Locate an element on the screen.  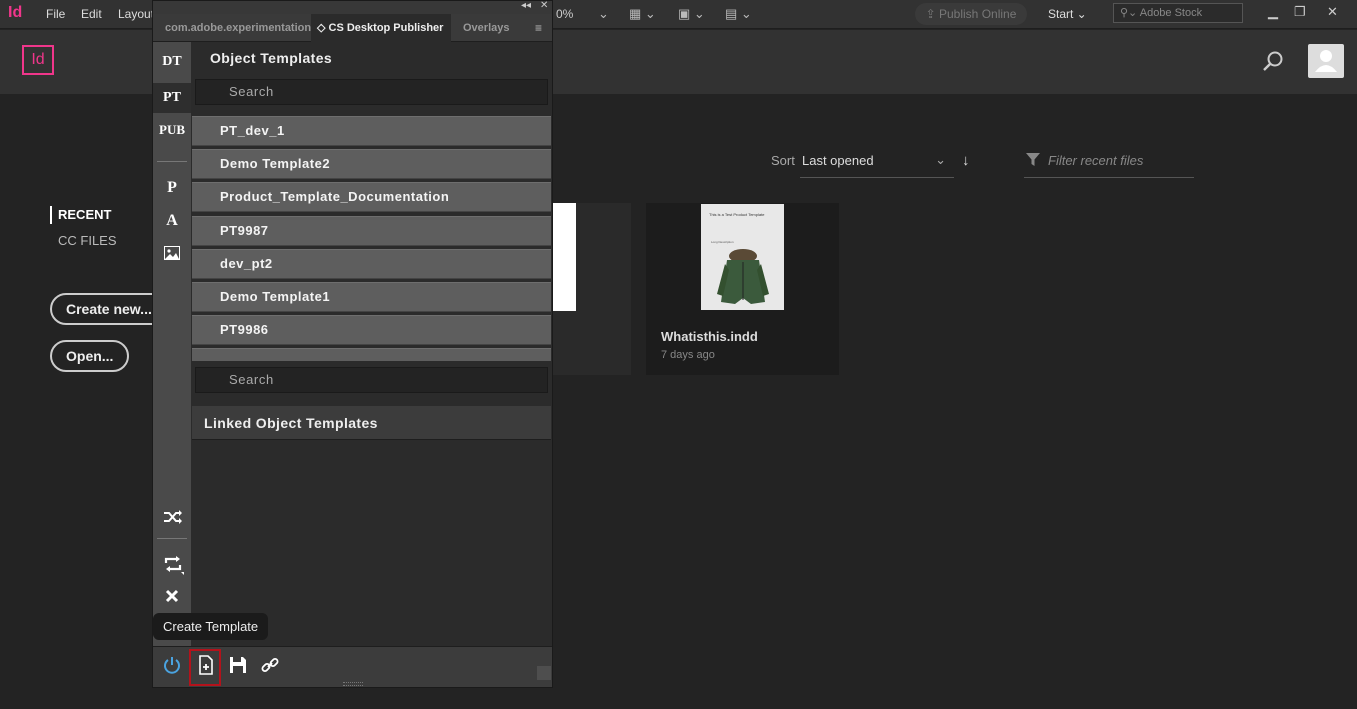
collapse-panel-icon: ◂◂ is located at coordinates (526, 5).